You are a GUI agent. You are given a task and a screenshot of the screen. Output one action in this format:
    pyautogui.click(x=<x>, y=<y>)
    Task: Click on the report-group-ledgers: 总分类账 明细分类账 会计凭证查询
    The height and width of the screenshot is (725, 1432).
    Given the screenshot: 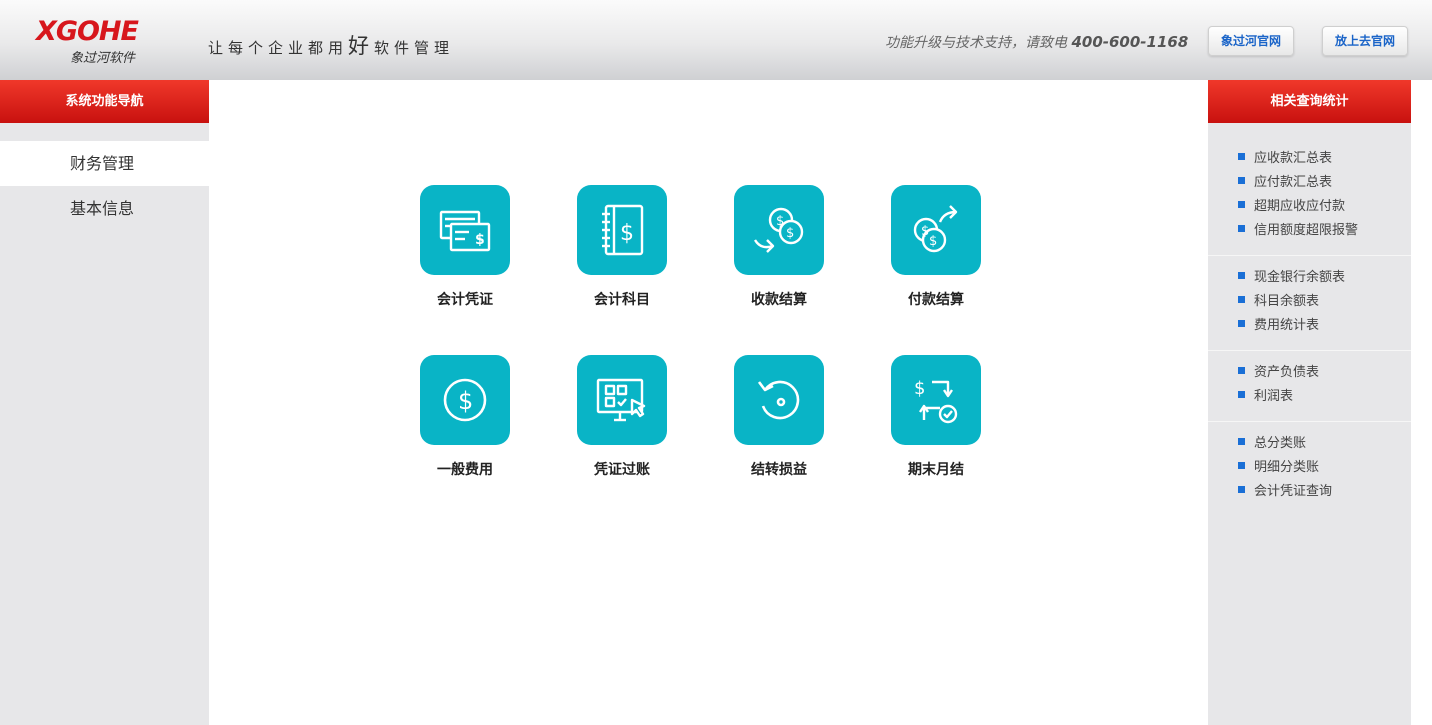 What is the action you would take?
    pyautogui.click(x=1309, y=469)
    